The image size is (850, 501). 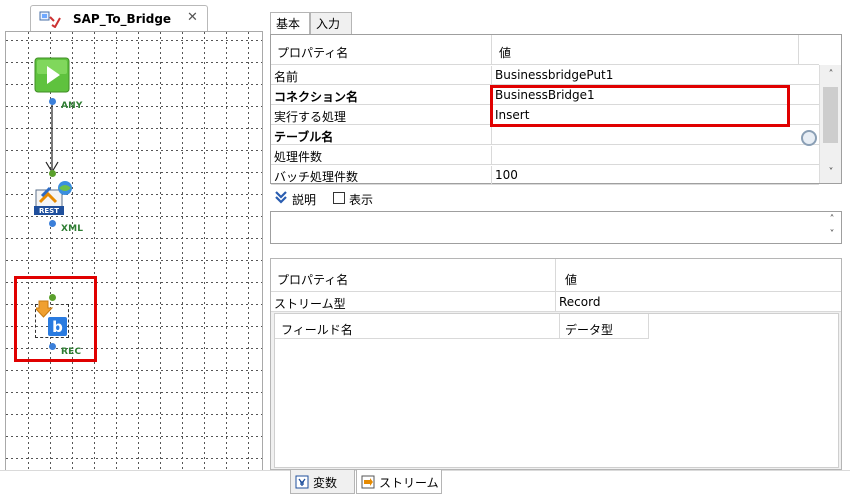 What do you see at coordinates (589, 330) in the screenshot?
I see `column-header-data-type: データ型` at bounding box center [589, 330].